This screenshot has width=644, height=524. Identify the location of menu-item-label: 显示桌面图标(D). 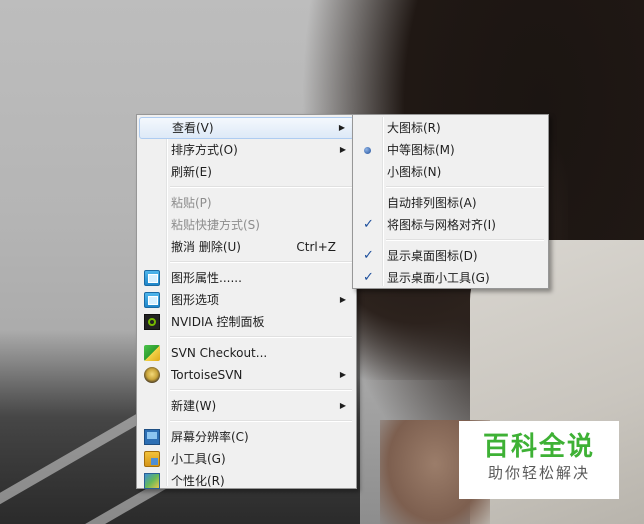
(432, 256).